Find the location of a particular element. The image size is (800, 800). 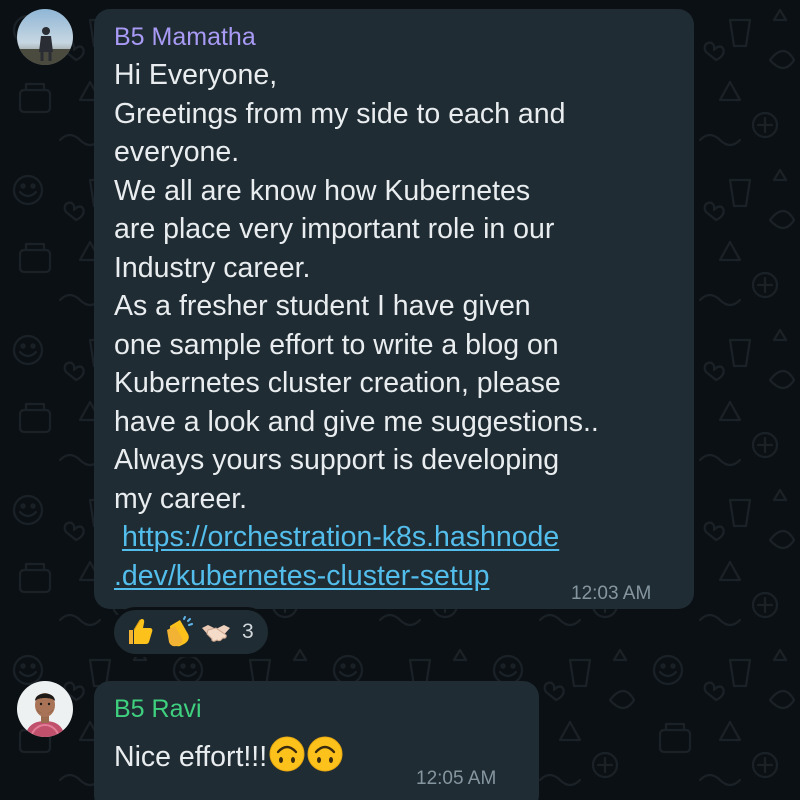

message-line: Industry career. is located at coordinates (212, 267).